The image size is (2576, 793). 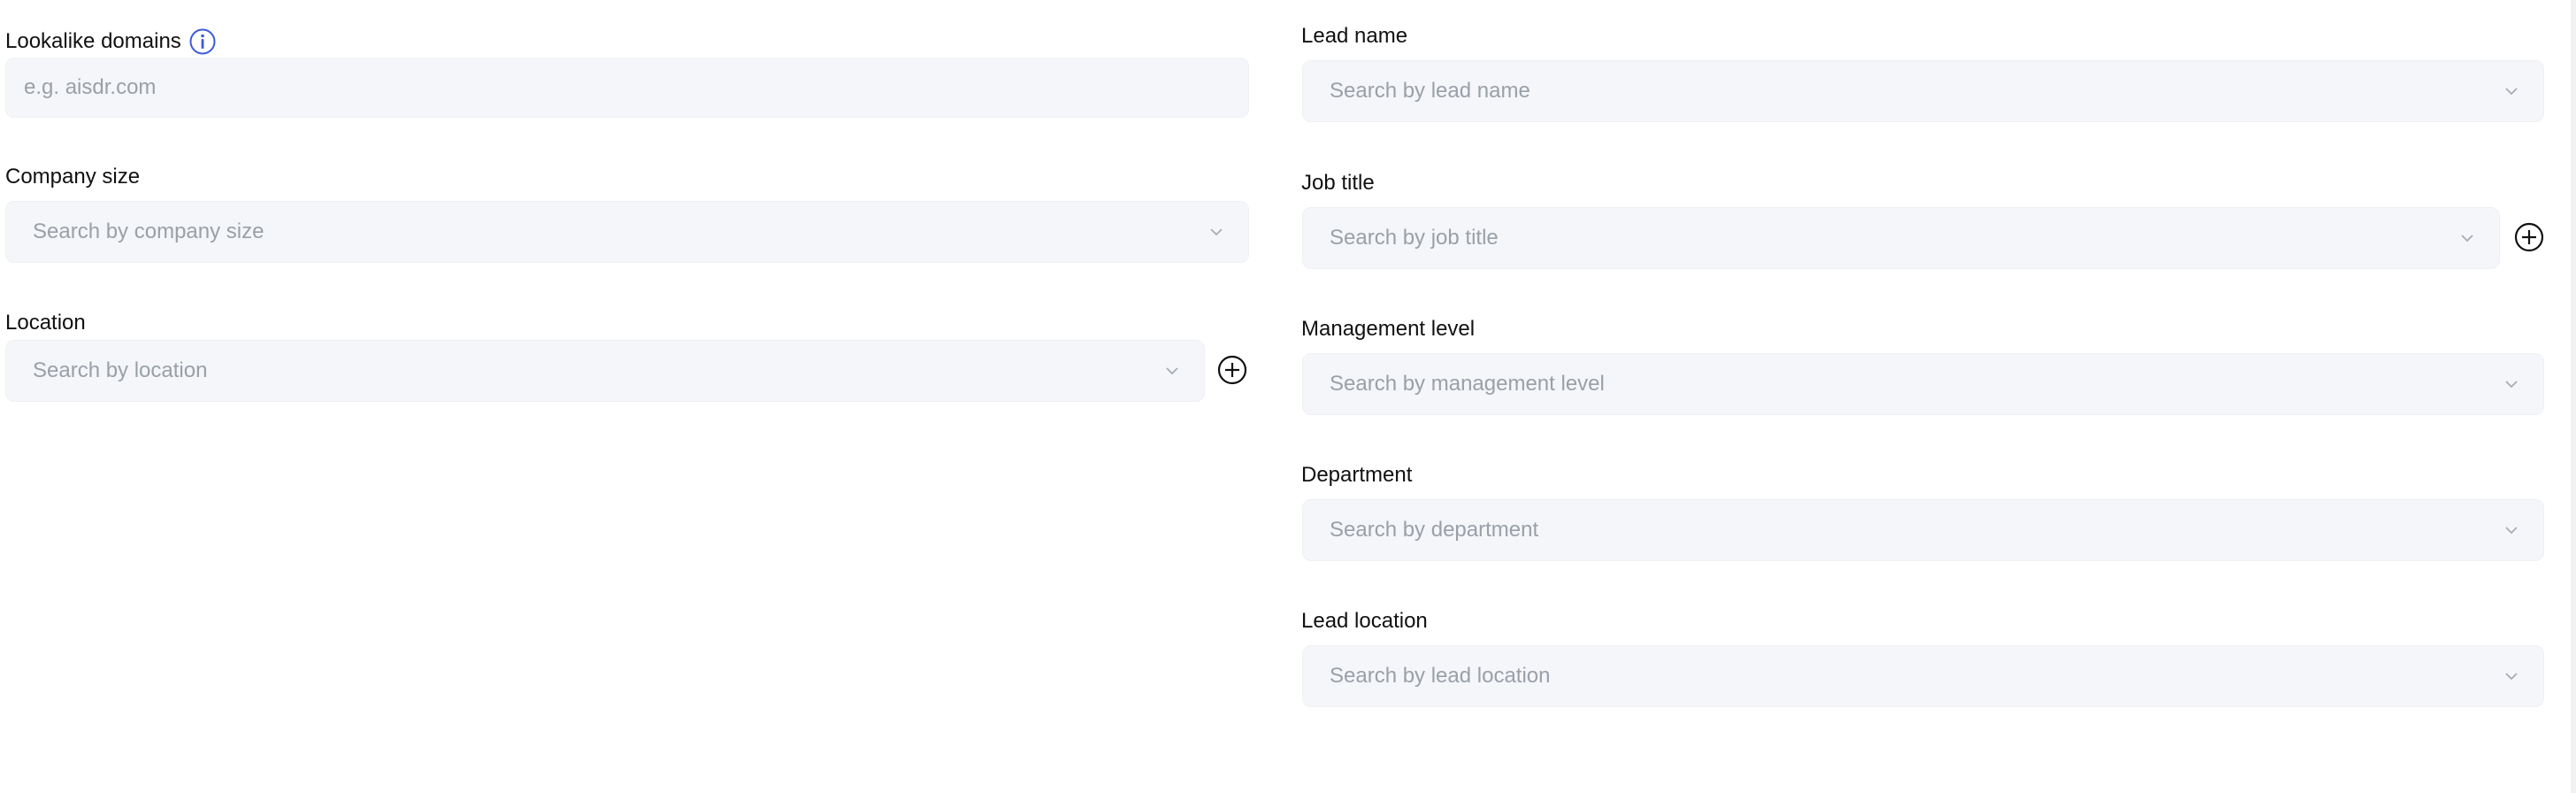 What do you see at coordinates (1414, 238) in the screenshot?
I see `job-title-placeholder: Search by job title` at bounding box center [1414, 238].